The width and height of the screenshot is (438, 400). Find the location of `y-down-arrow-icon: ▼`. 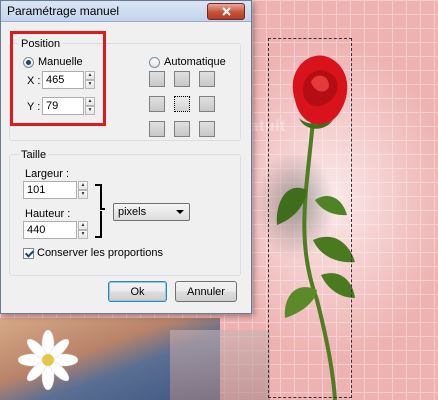

y-down-arrow-icon: ▼ is located at coordinates (90, 110).